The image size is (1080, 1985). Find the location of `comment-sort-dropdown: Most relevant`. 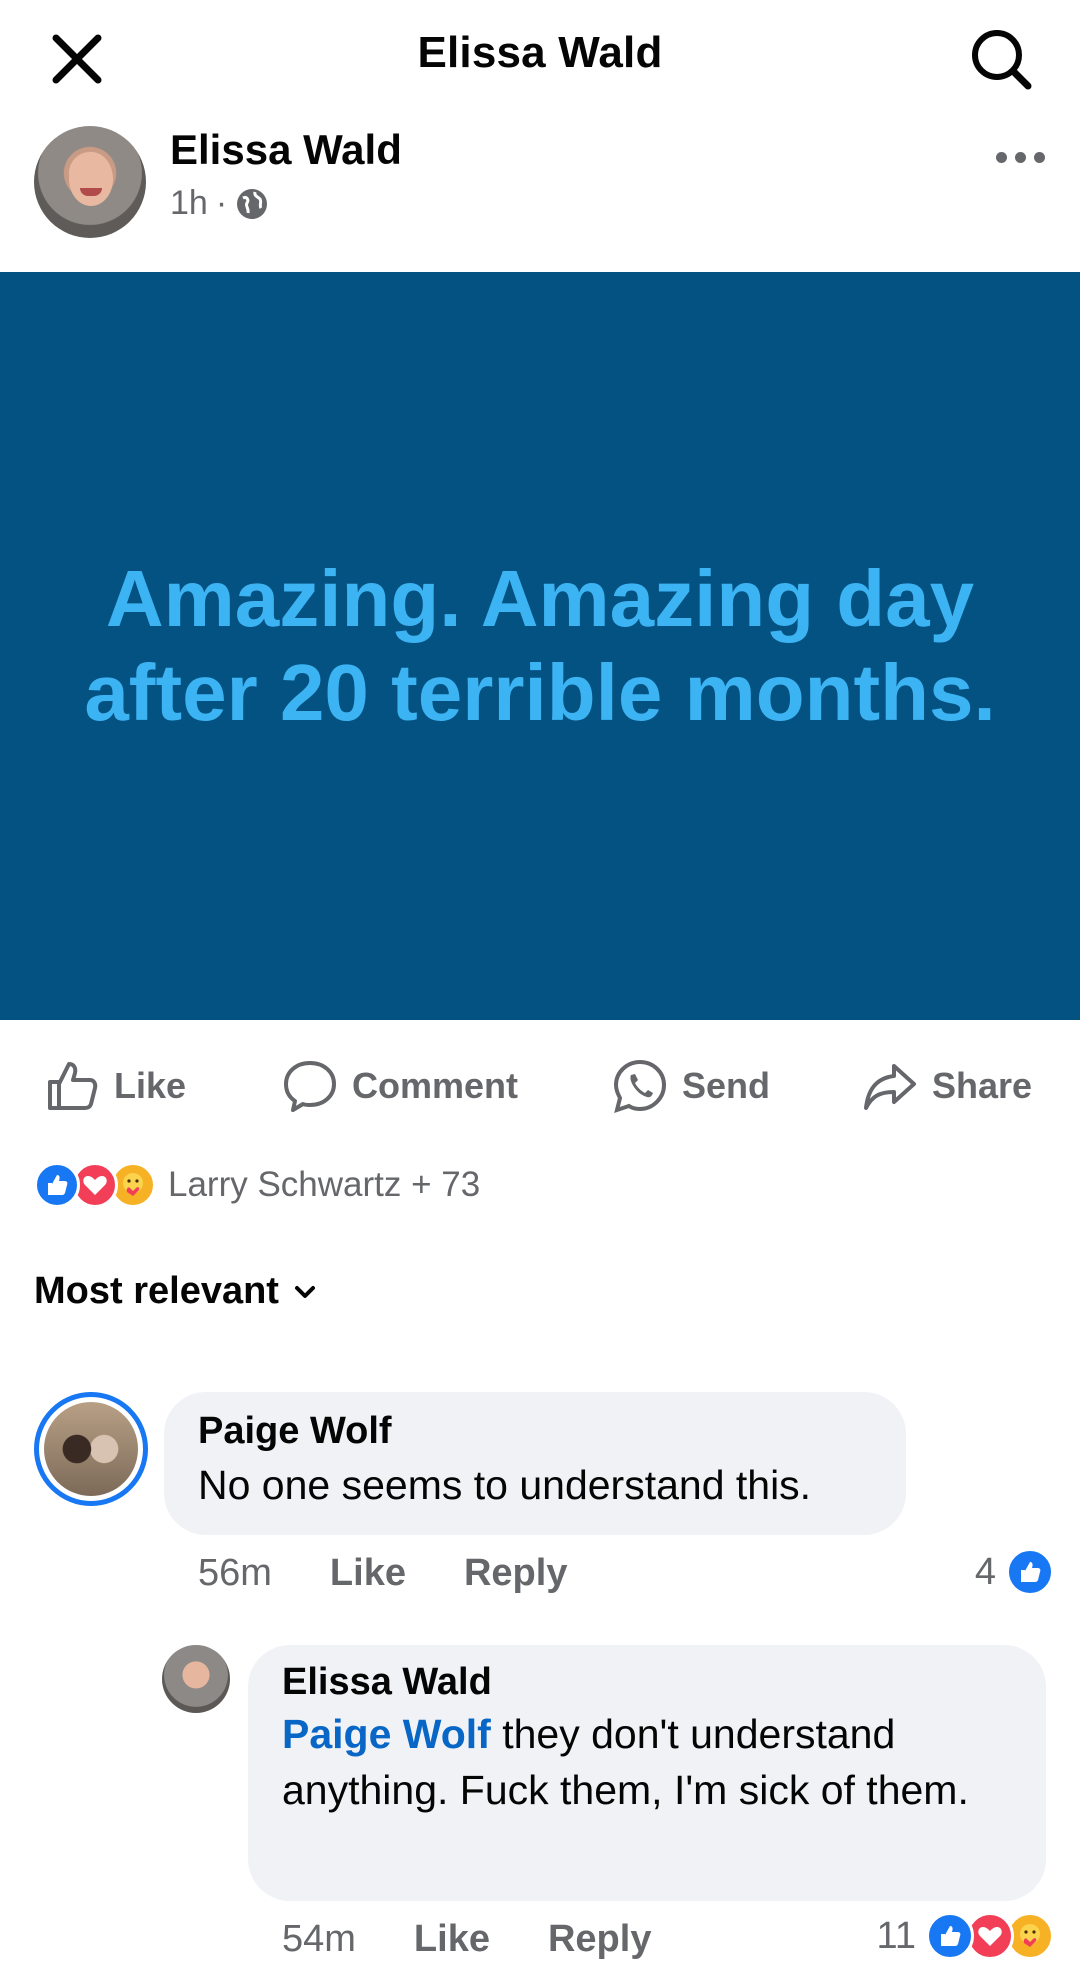

comment-sort-dropdown: Most relevant is located at coordinates (176, 1291).